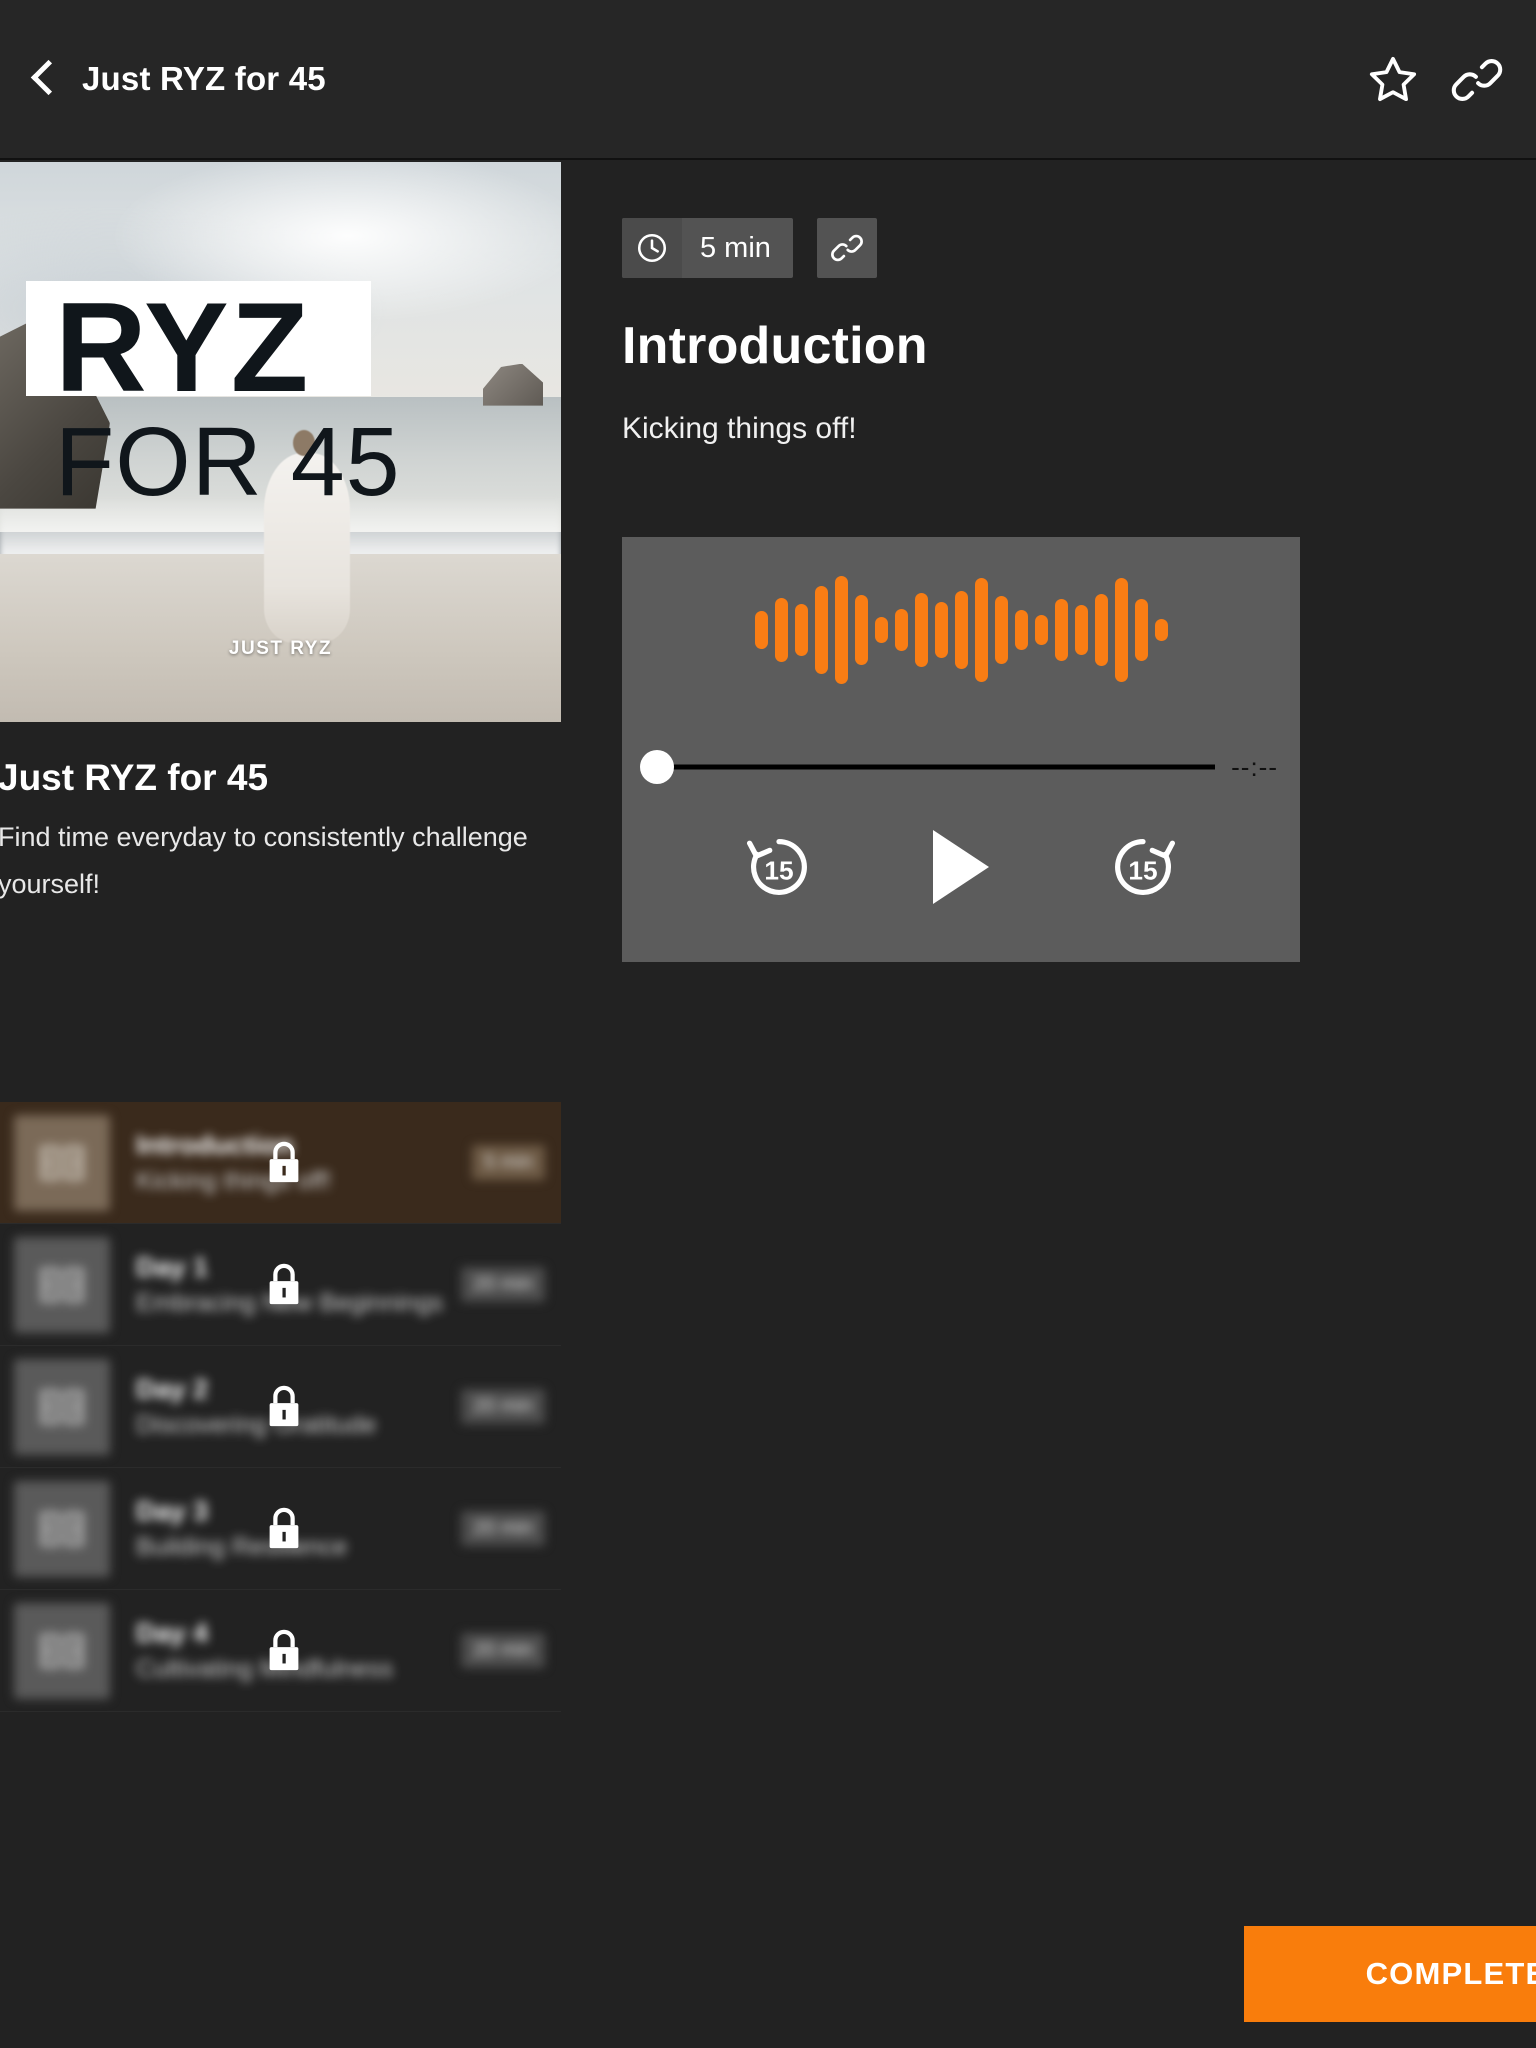  I want to click on audio-progress-track, so click(935, 767).